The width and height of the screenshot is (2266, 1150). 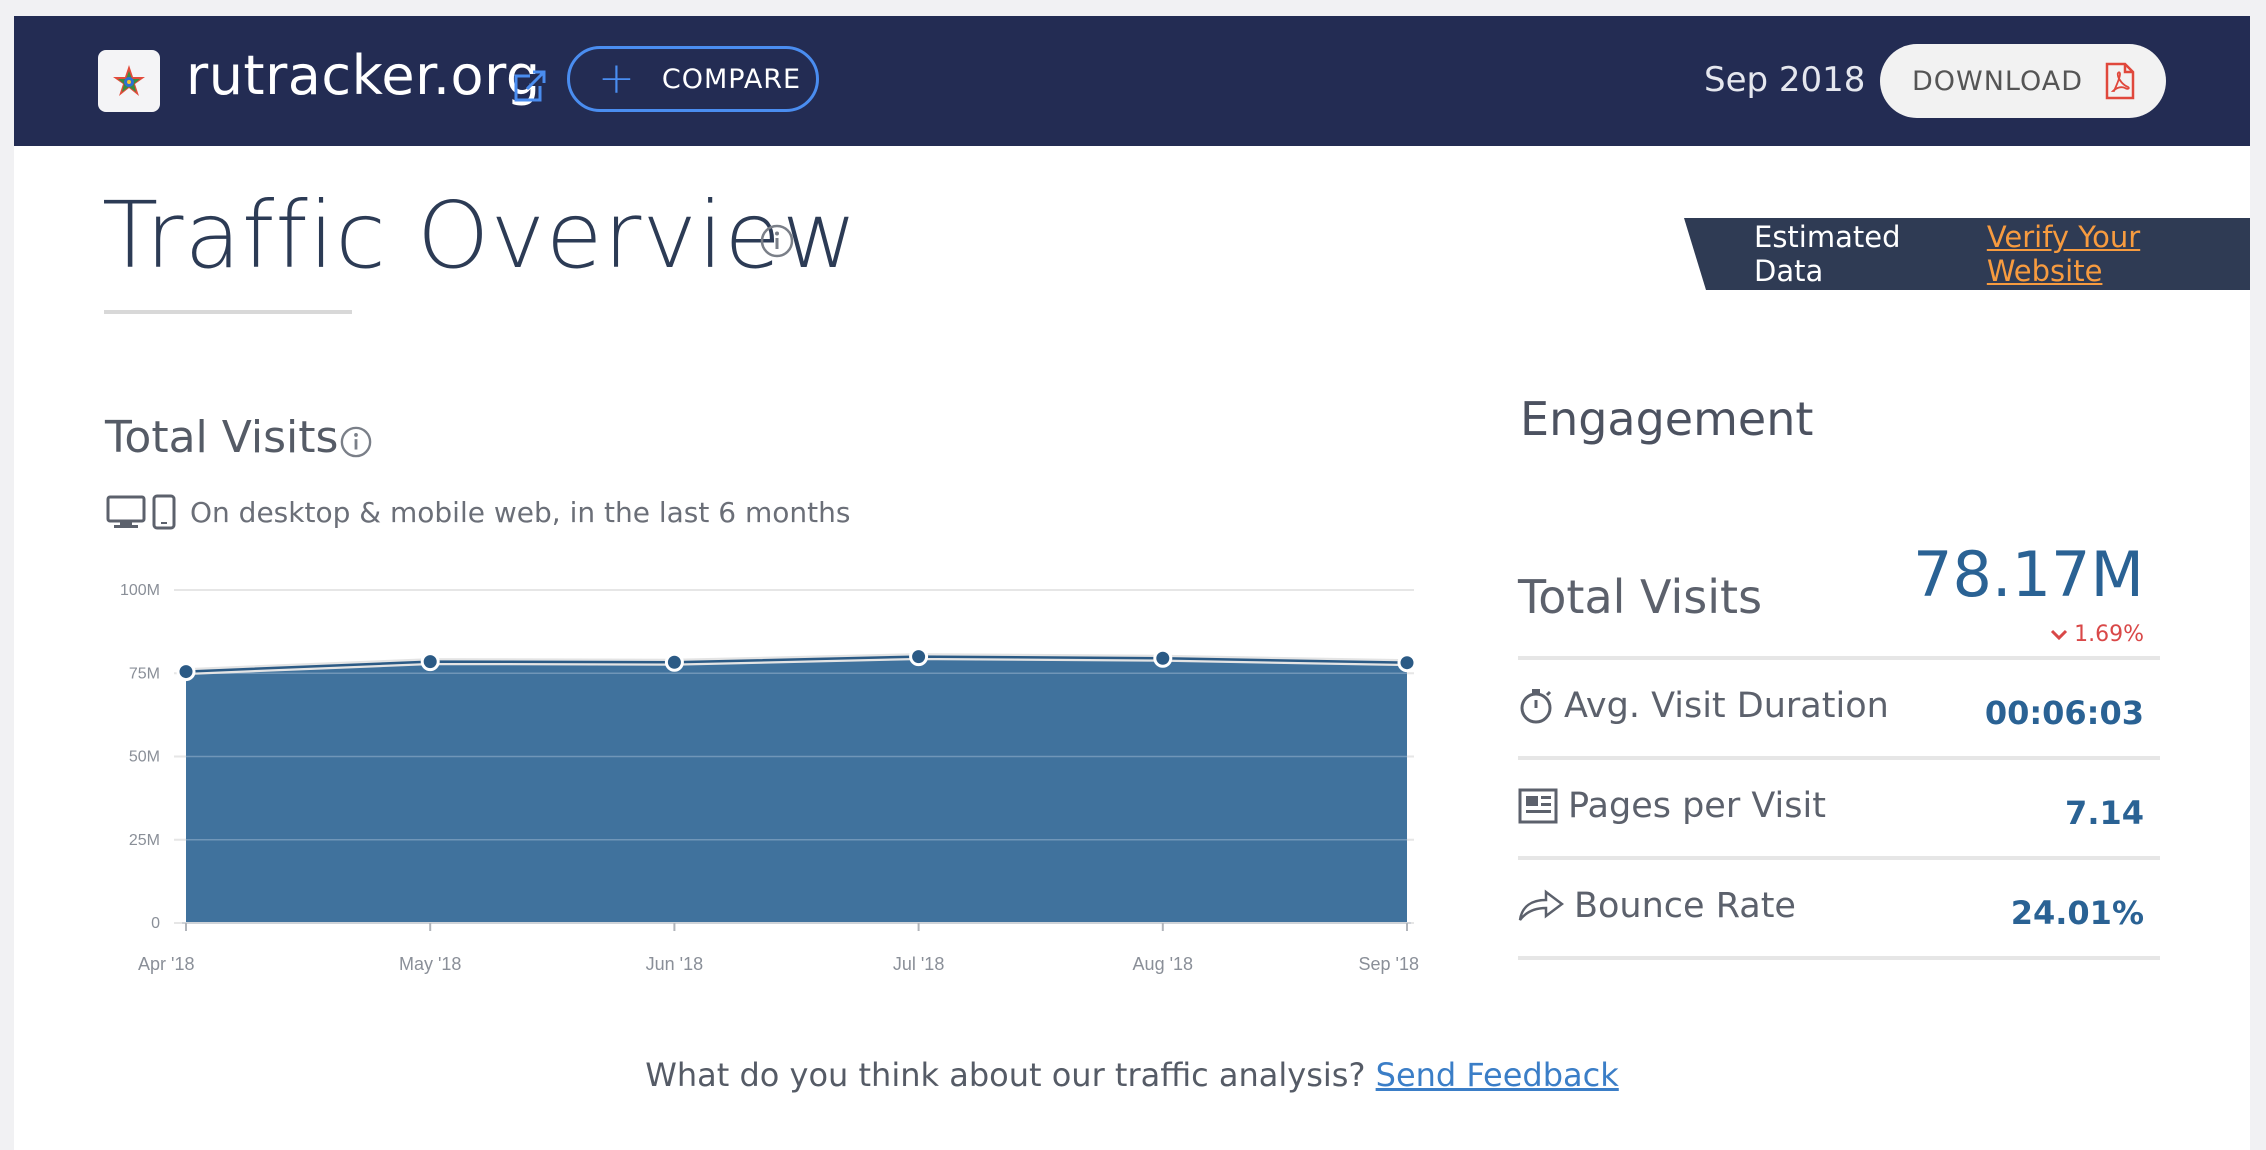 What do you see at coordinates (363, 75) in the screenshot?
I see `site-name: rutracker.org` at bounding box center [363, 75].